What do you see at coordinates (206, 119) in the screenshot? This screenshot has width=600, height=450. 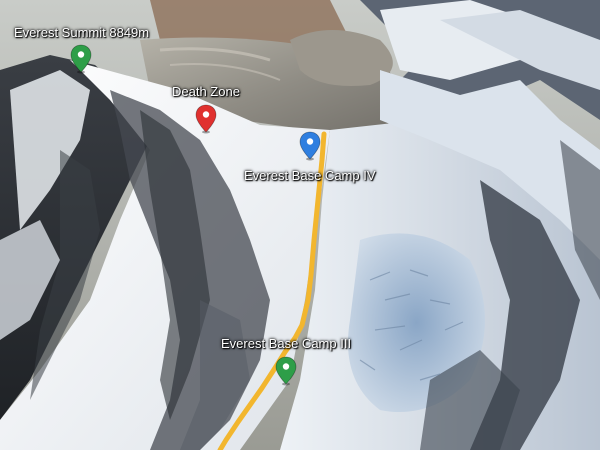 I see `death-zone-map-pin-icon` at bounding box center [206, 119].